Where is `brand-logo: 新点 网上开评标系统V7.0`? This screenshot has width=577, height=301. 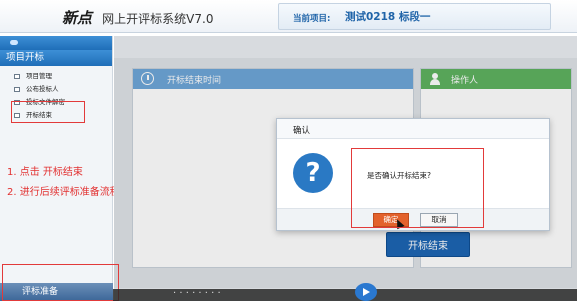 brand-logo: 新点 网上开评标系统V7.0 is located at coordinates (137, 17).